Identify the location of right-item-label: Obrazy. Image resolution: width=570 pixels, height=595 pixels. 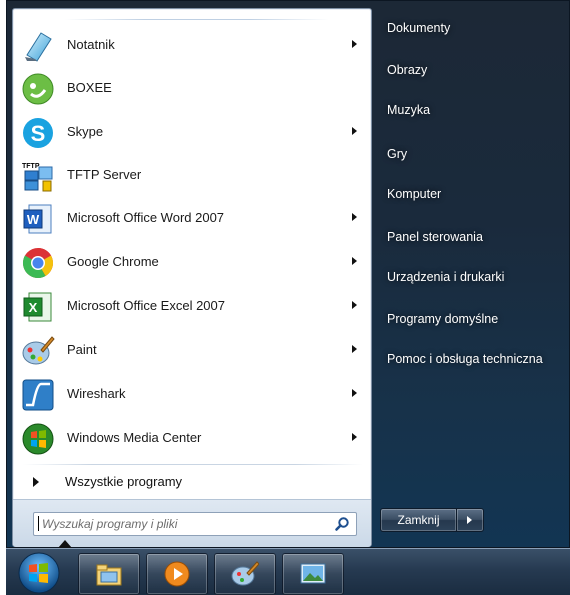
(407, 70).